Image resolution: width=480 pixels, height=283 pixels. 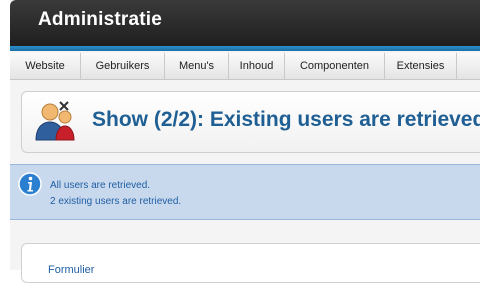 What do you see at coordinates (45, 66) in the screenshot?
I see `menu-item-website: Website` at bounding box center [45, 66].